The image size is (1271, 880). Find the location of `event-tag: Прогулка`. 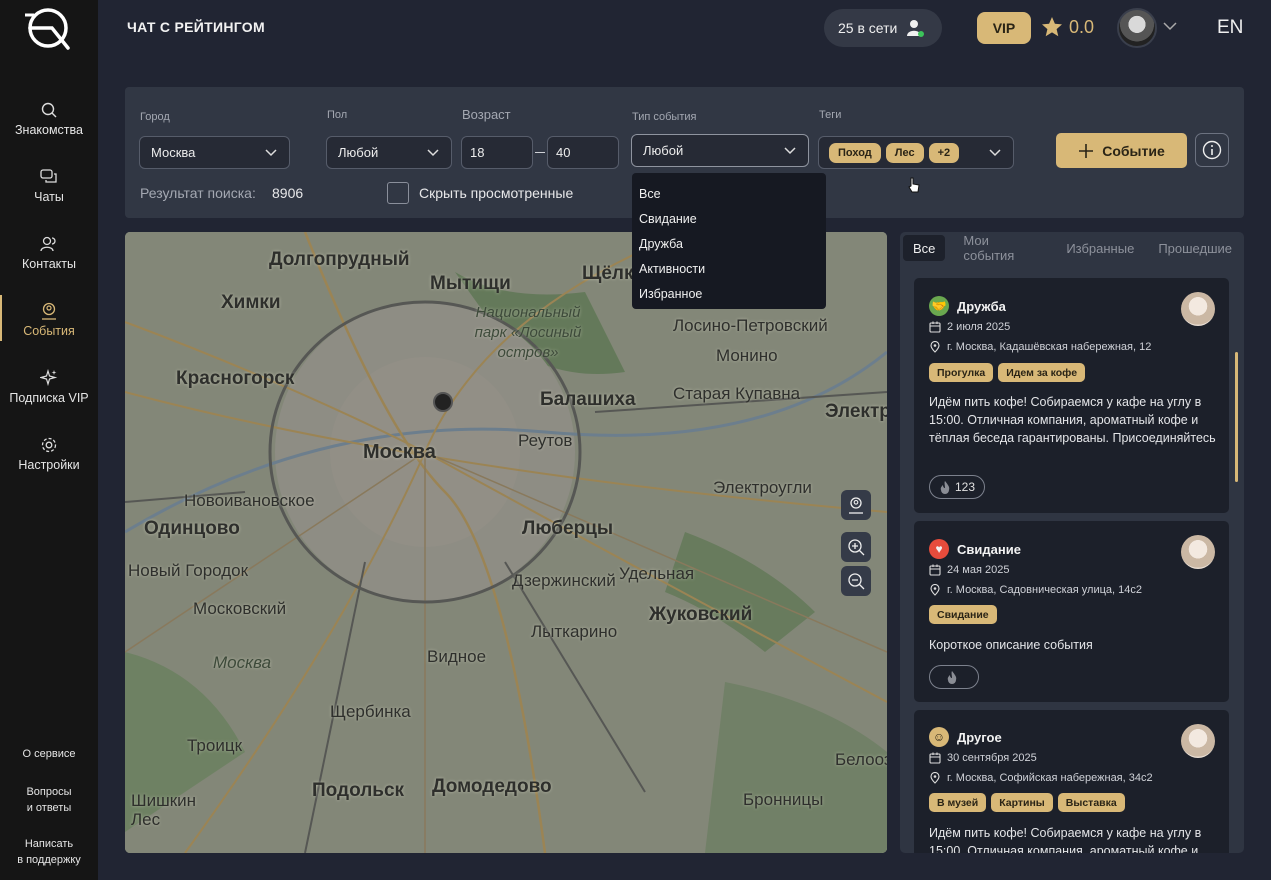

event-tag: Прогулка is located at coordinates (961, 372).